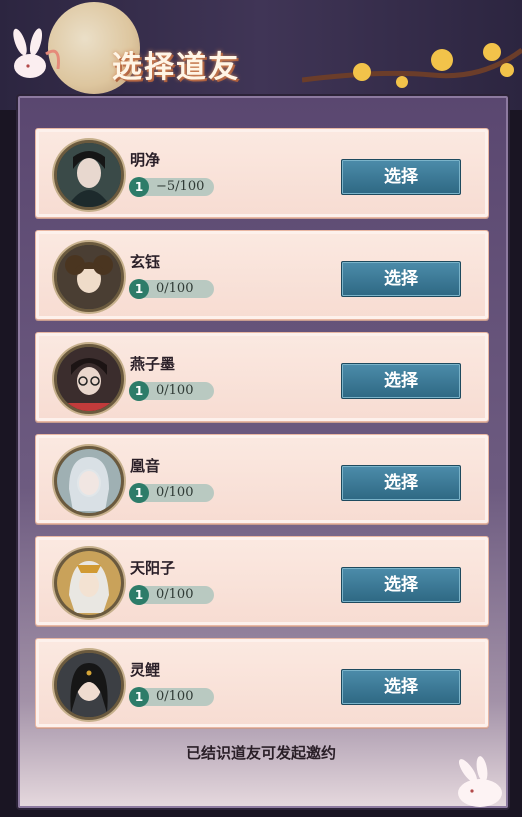 The height and width of the screenshot is (817, 522). What do you see at coordinates (262, 479) in the screenshot?
I see `friend-card: 凰音 1 0/100 选择` at bounding box center [262, 479].